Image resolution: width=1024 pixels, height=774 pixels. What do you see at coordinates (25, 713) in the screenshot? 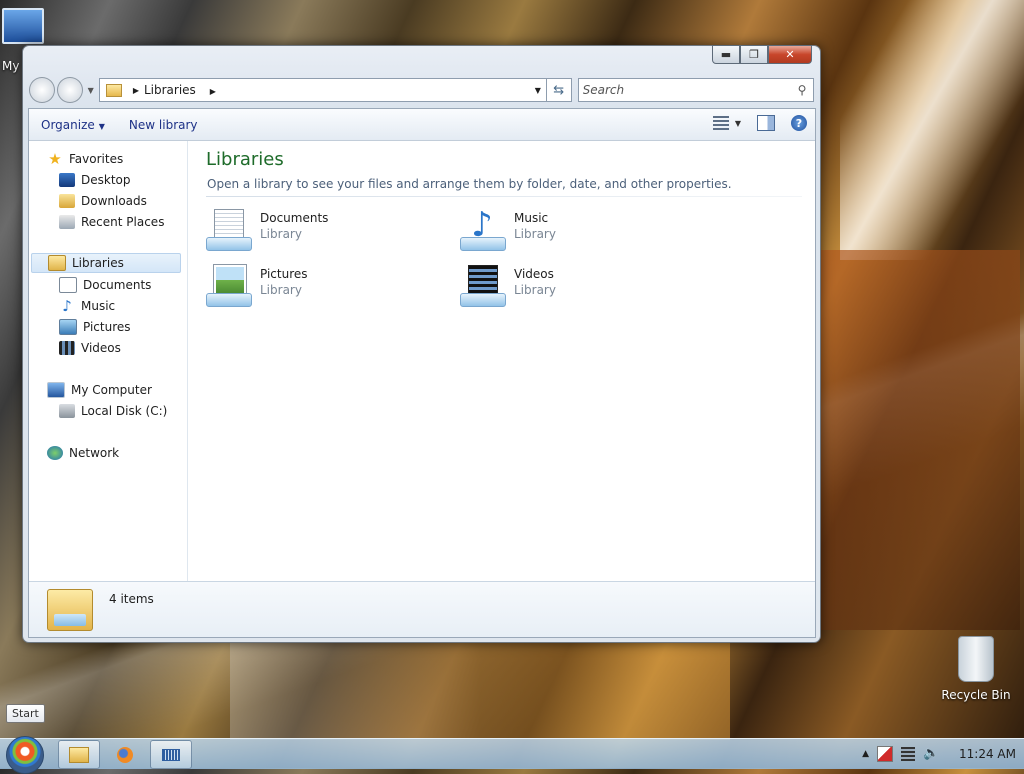
I see `start-tooltip: Start` at bounding box center [25, 713].